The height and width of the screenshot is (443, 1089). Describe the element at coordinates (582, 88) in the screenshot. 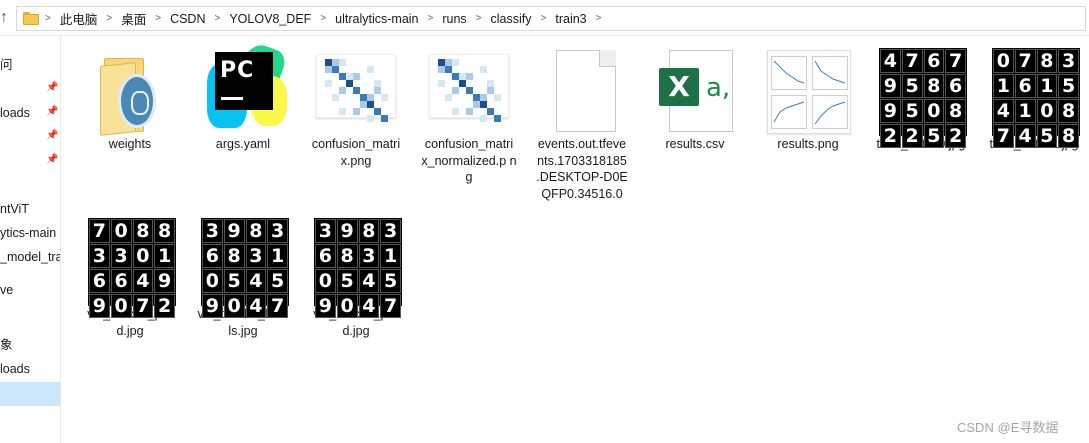

I see `blank-file-icon` at that location.